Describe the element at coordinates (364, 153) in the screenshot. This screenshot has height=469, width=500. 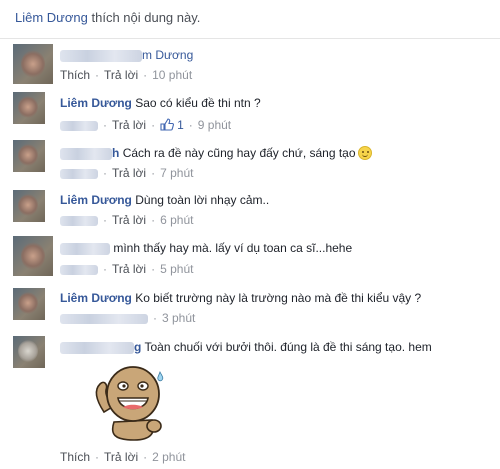
I see `smiley-emoji-icon` at that location.